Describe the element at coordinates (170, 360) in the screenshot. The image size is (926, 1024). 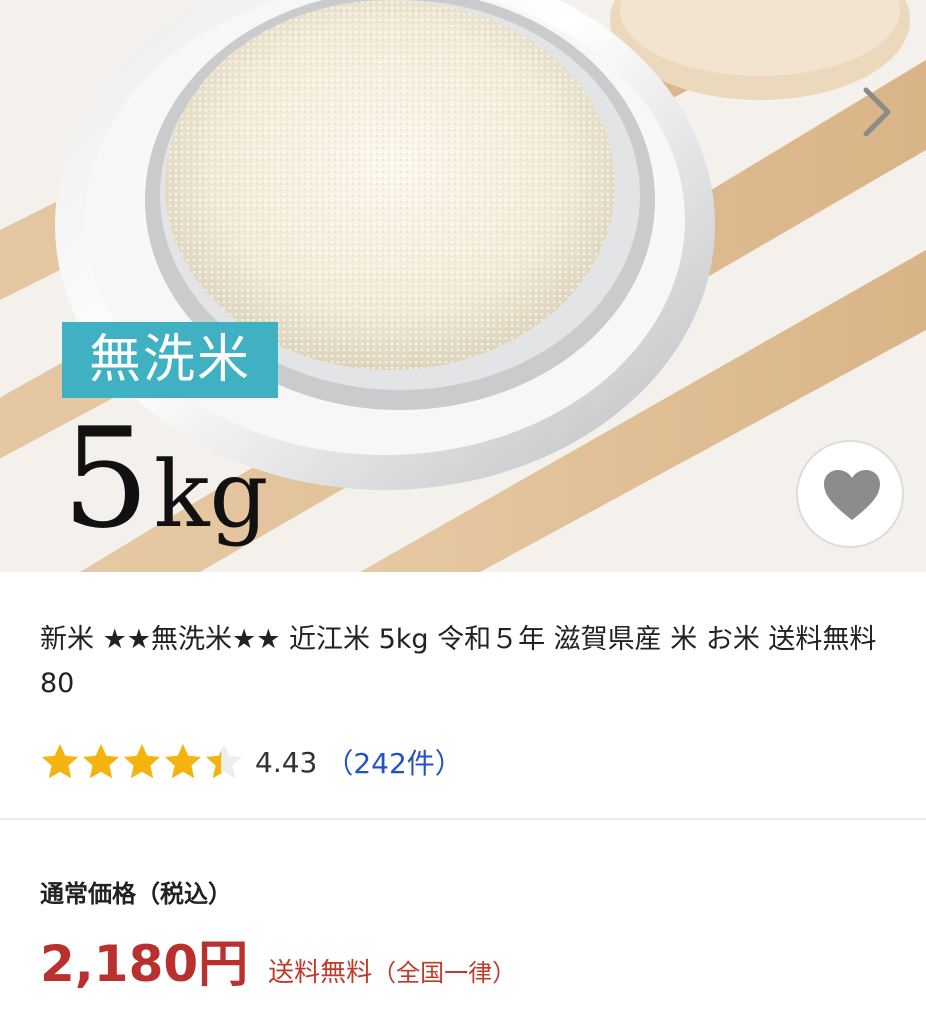
I see `musenmai-badge: 無洗米` at that location.